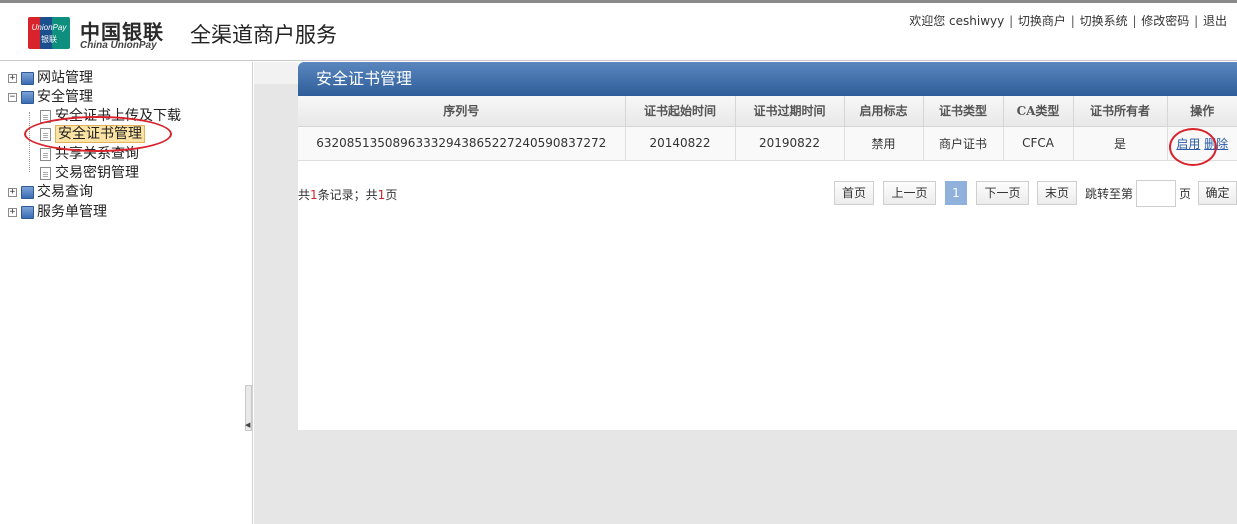  I want to click on tree-node-security-management: − 安全管理, so click(50, 97).